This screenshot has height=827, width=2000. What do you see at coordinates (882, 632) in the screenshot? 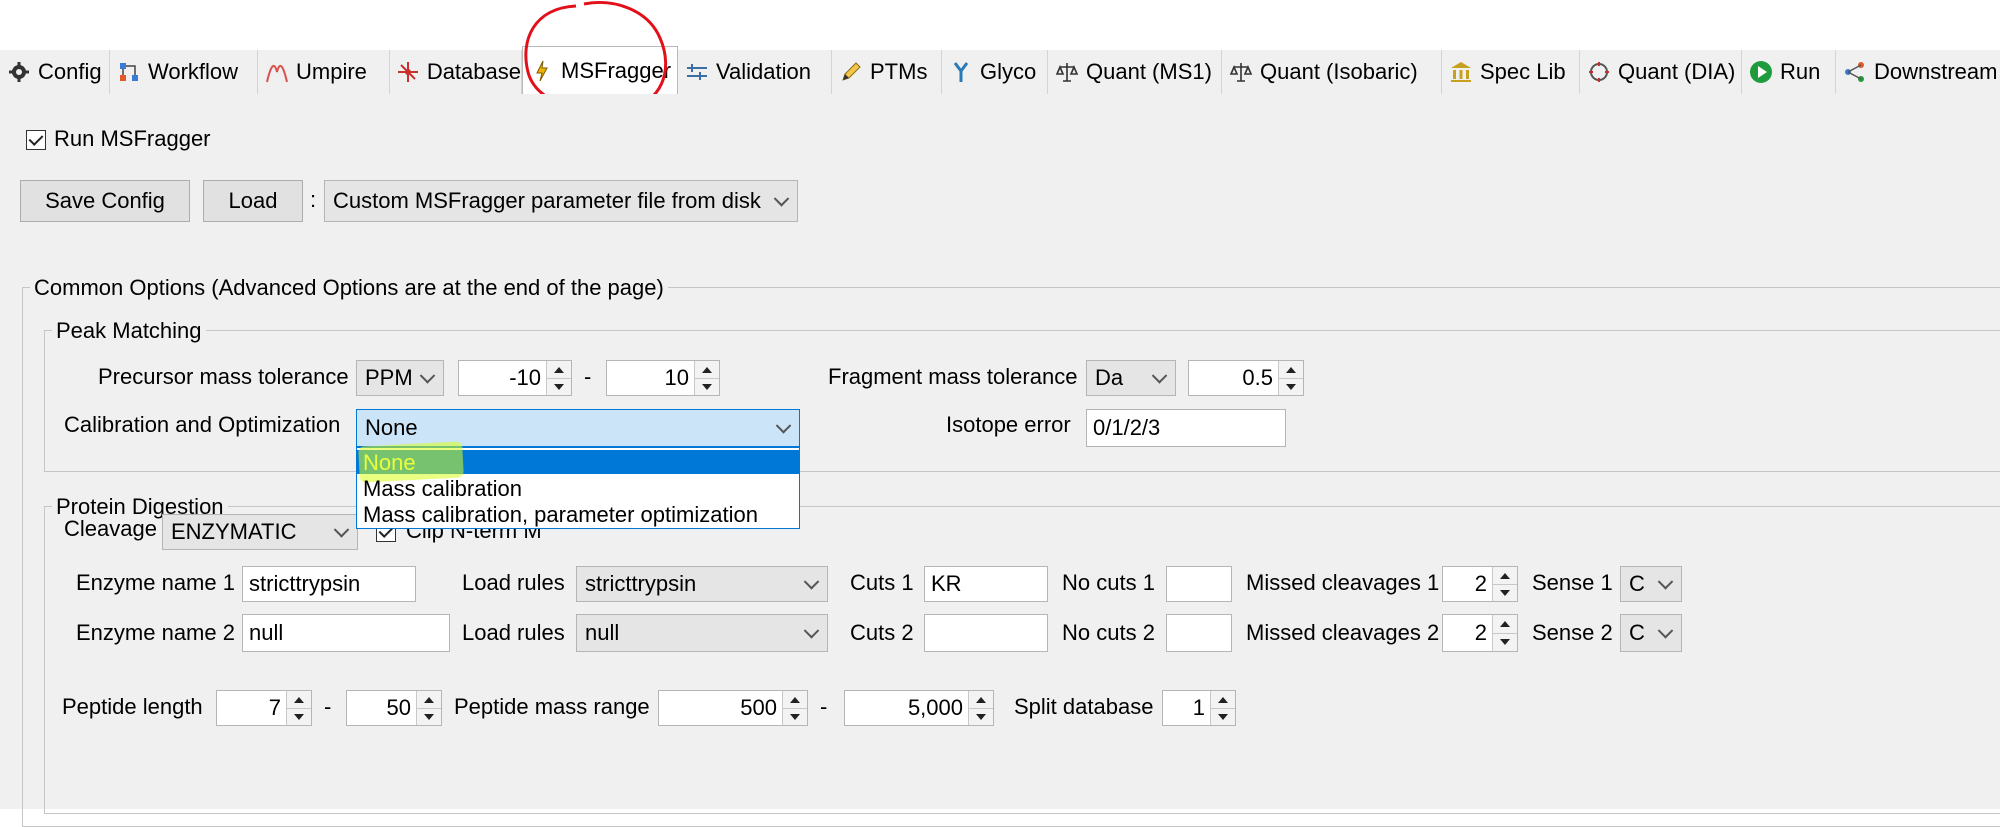
I see `cuts-2-label: Cuts 2` at bounding box center [882, 632].